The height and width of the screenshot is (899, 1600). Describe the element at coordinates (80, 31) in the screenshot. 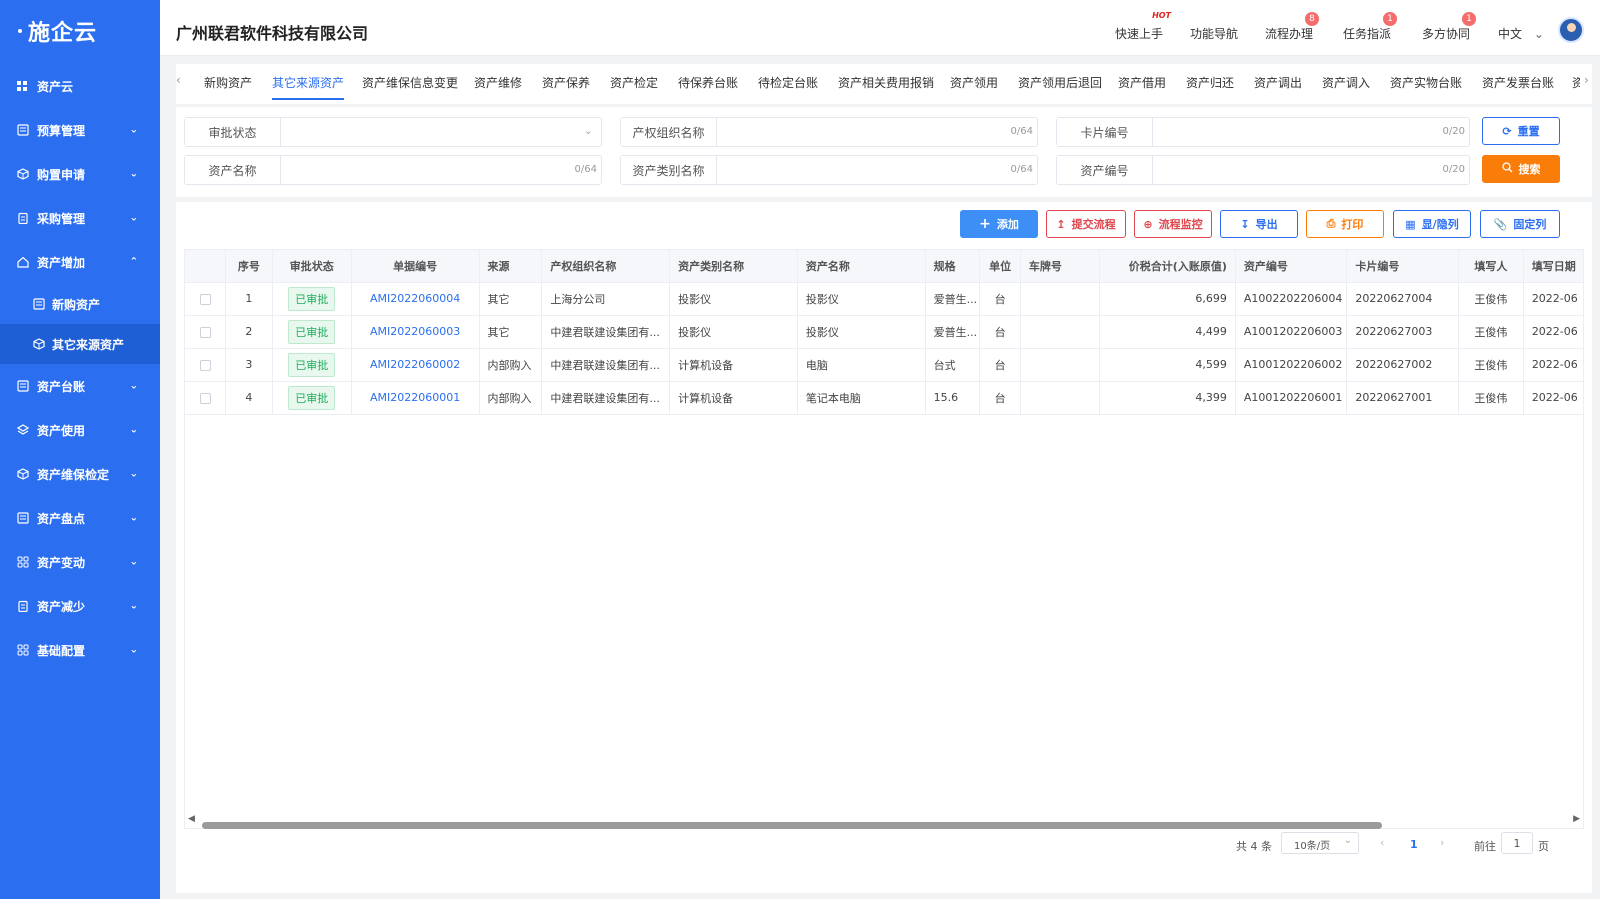

I see `logo: 施企云` at that location.